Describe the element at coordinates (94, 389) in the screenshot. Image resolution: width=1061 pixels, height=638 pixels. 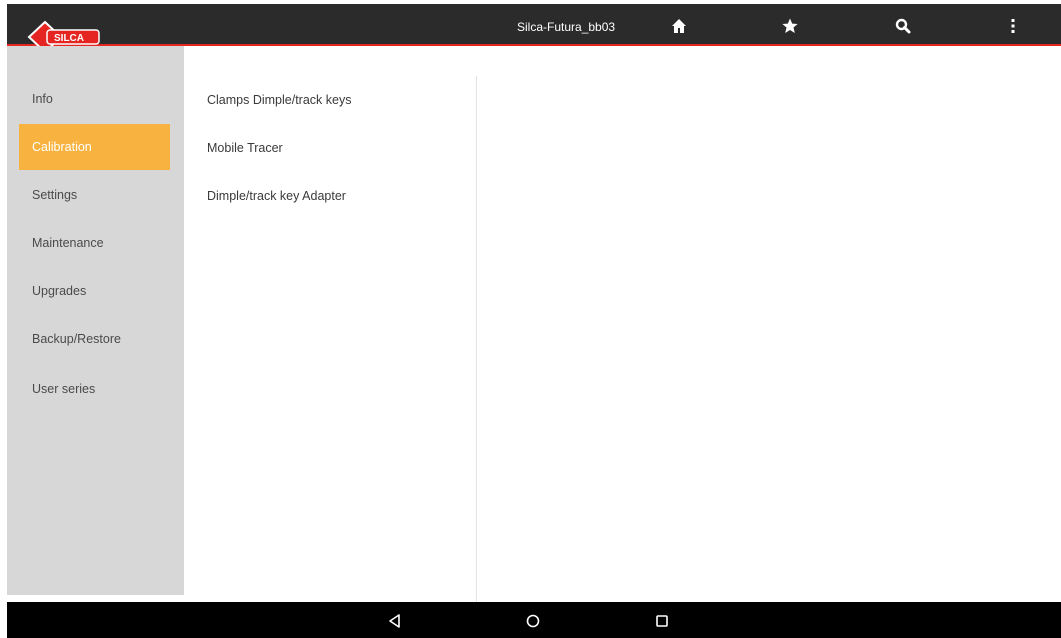
I see `sidebar-item-user-series: User series` at that location.